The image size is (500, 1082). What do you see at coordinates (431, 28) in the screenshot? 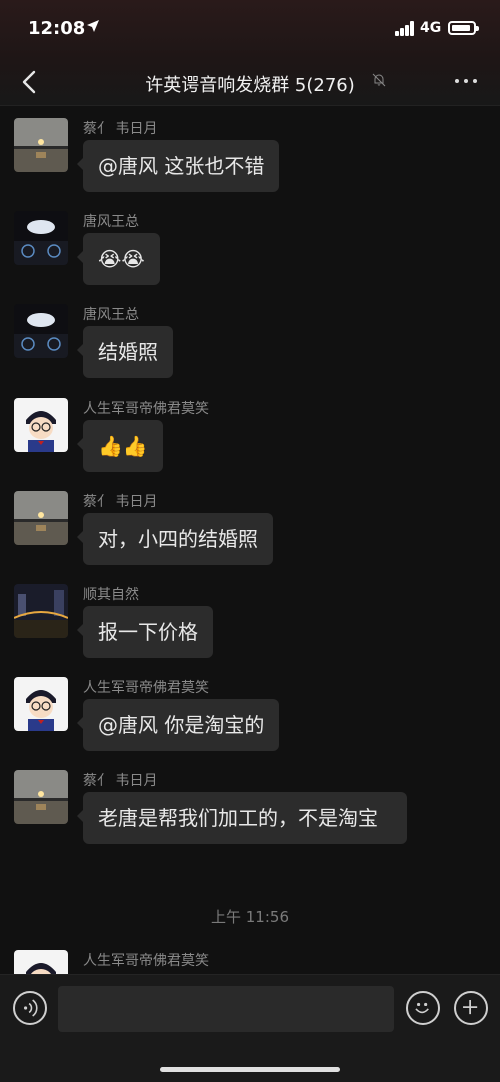
I see `network-type: 4G` at bounding box center [431, 28].